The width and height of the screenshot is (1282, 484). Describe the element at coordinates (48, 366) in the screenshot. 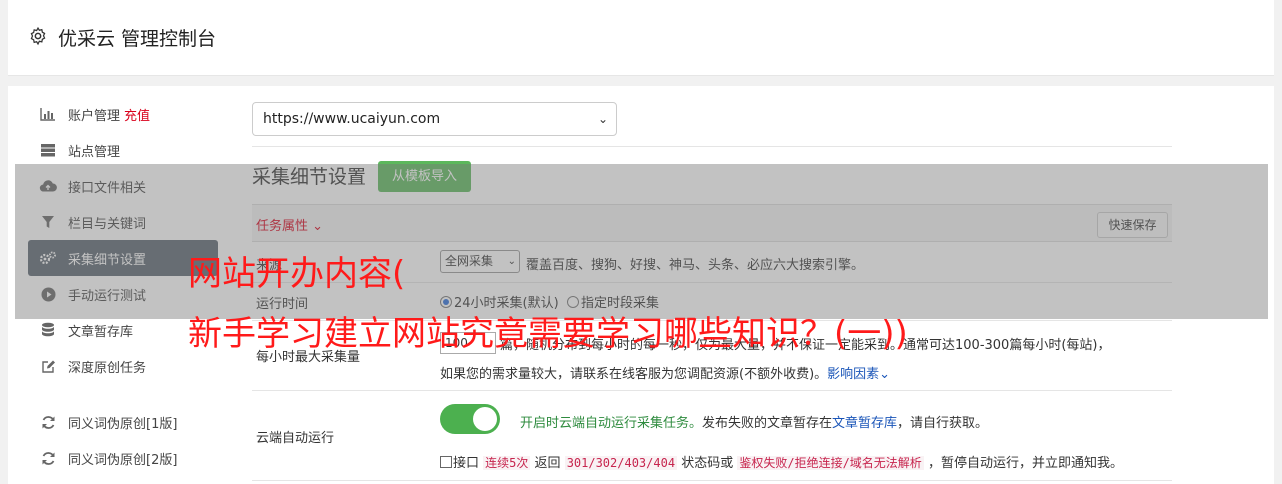

I see `edit-icon` at that location.